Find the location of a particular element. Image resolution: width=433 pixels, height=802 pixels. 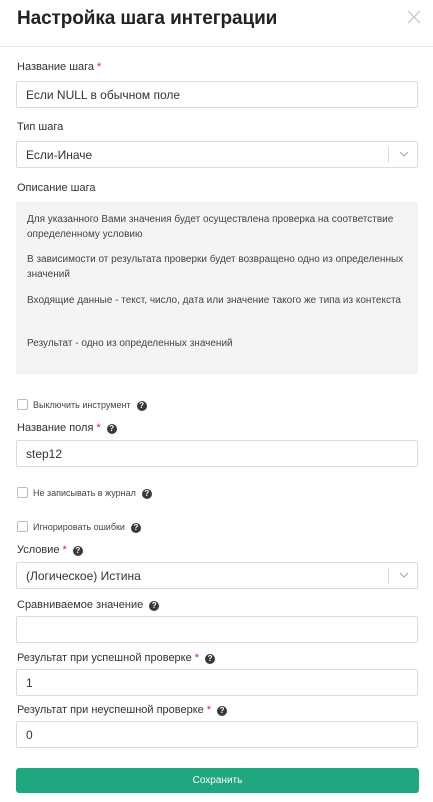

disable-tool-row: Выключить инструмент? is located at coordinates (82, 406).